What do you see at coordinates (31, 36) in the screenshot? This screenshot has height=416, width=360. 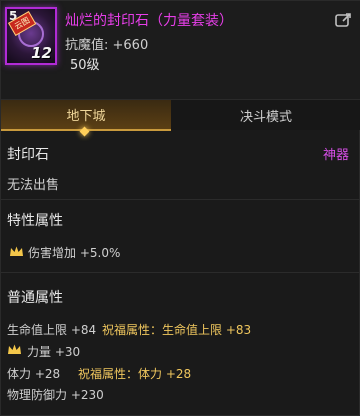 I see `item-icon: 5 云图 12` at bounding box center [31, 36].